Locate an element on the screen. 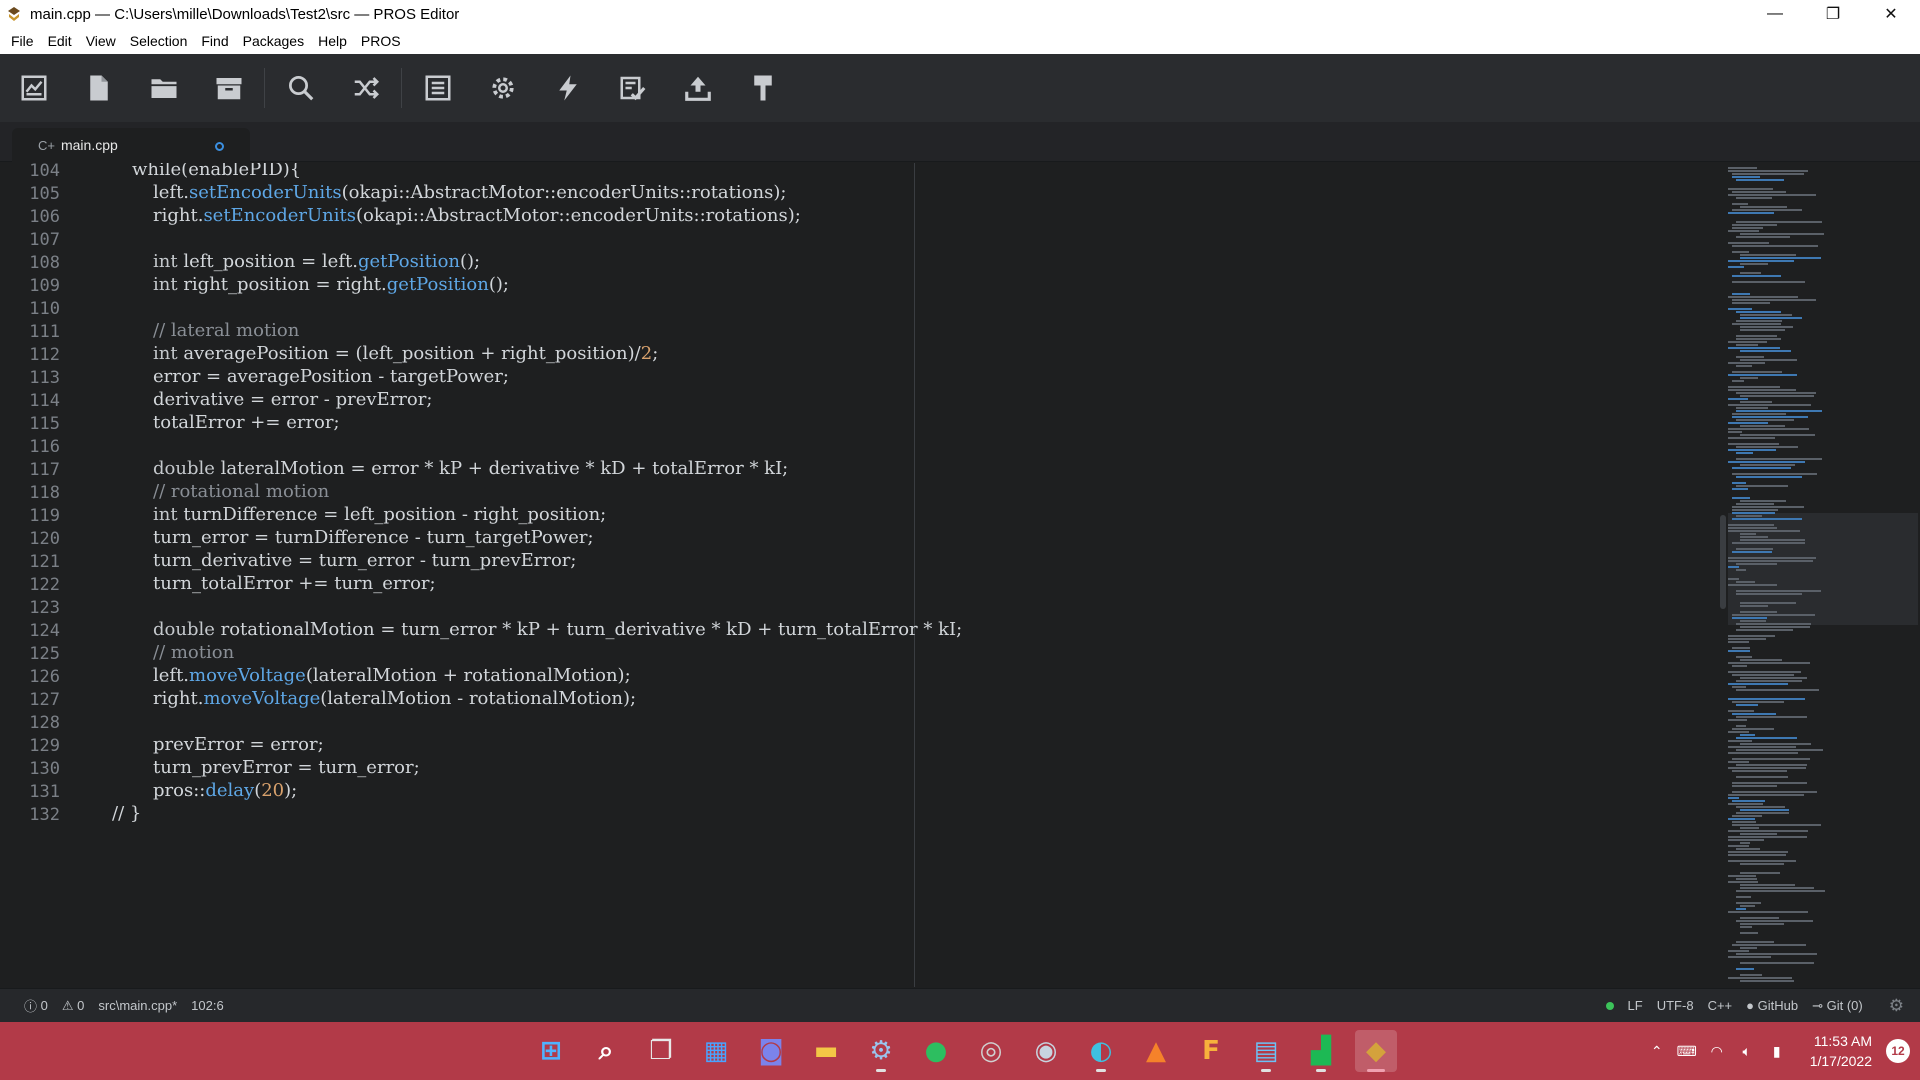  gear-icon is located at coordinates (503, 88).